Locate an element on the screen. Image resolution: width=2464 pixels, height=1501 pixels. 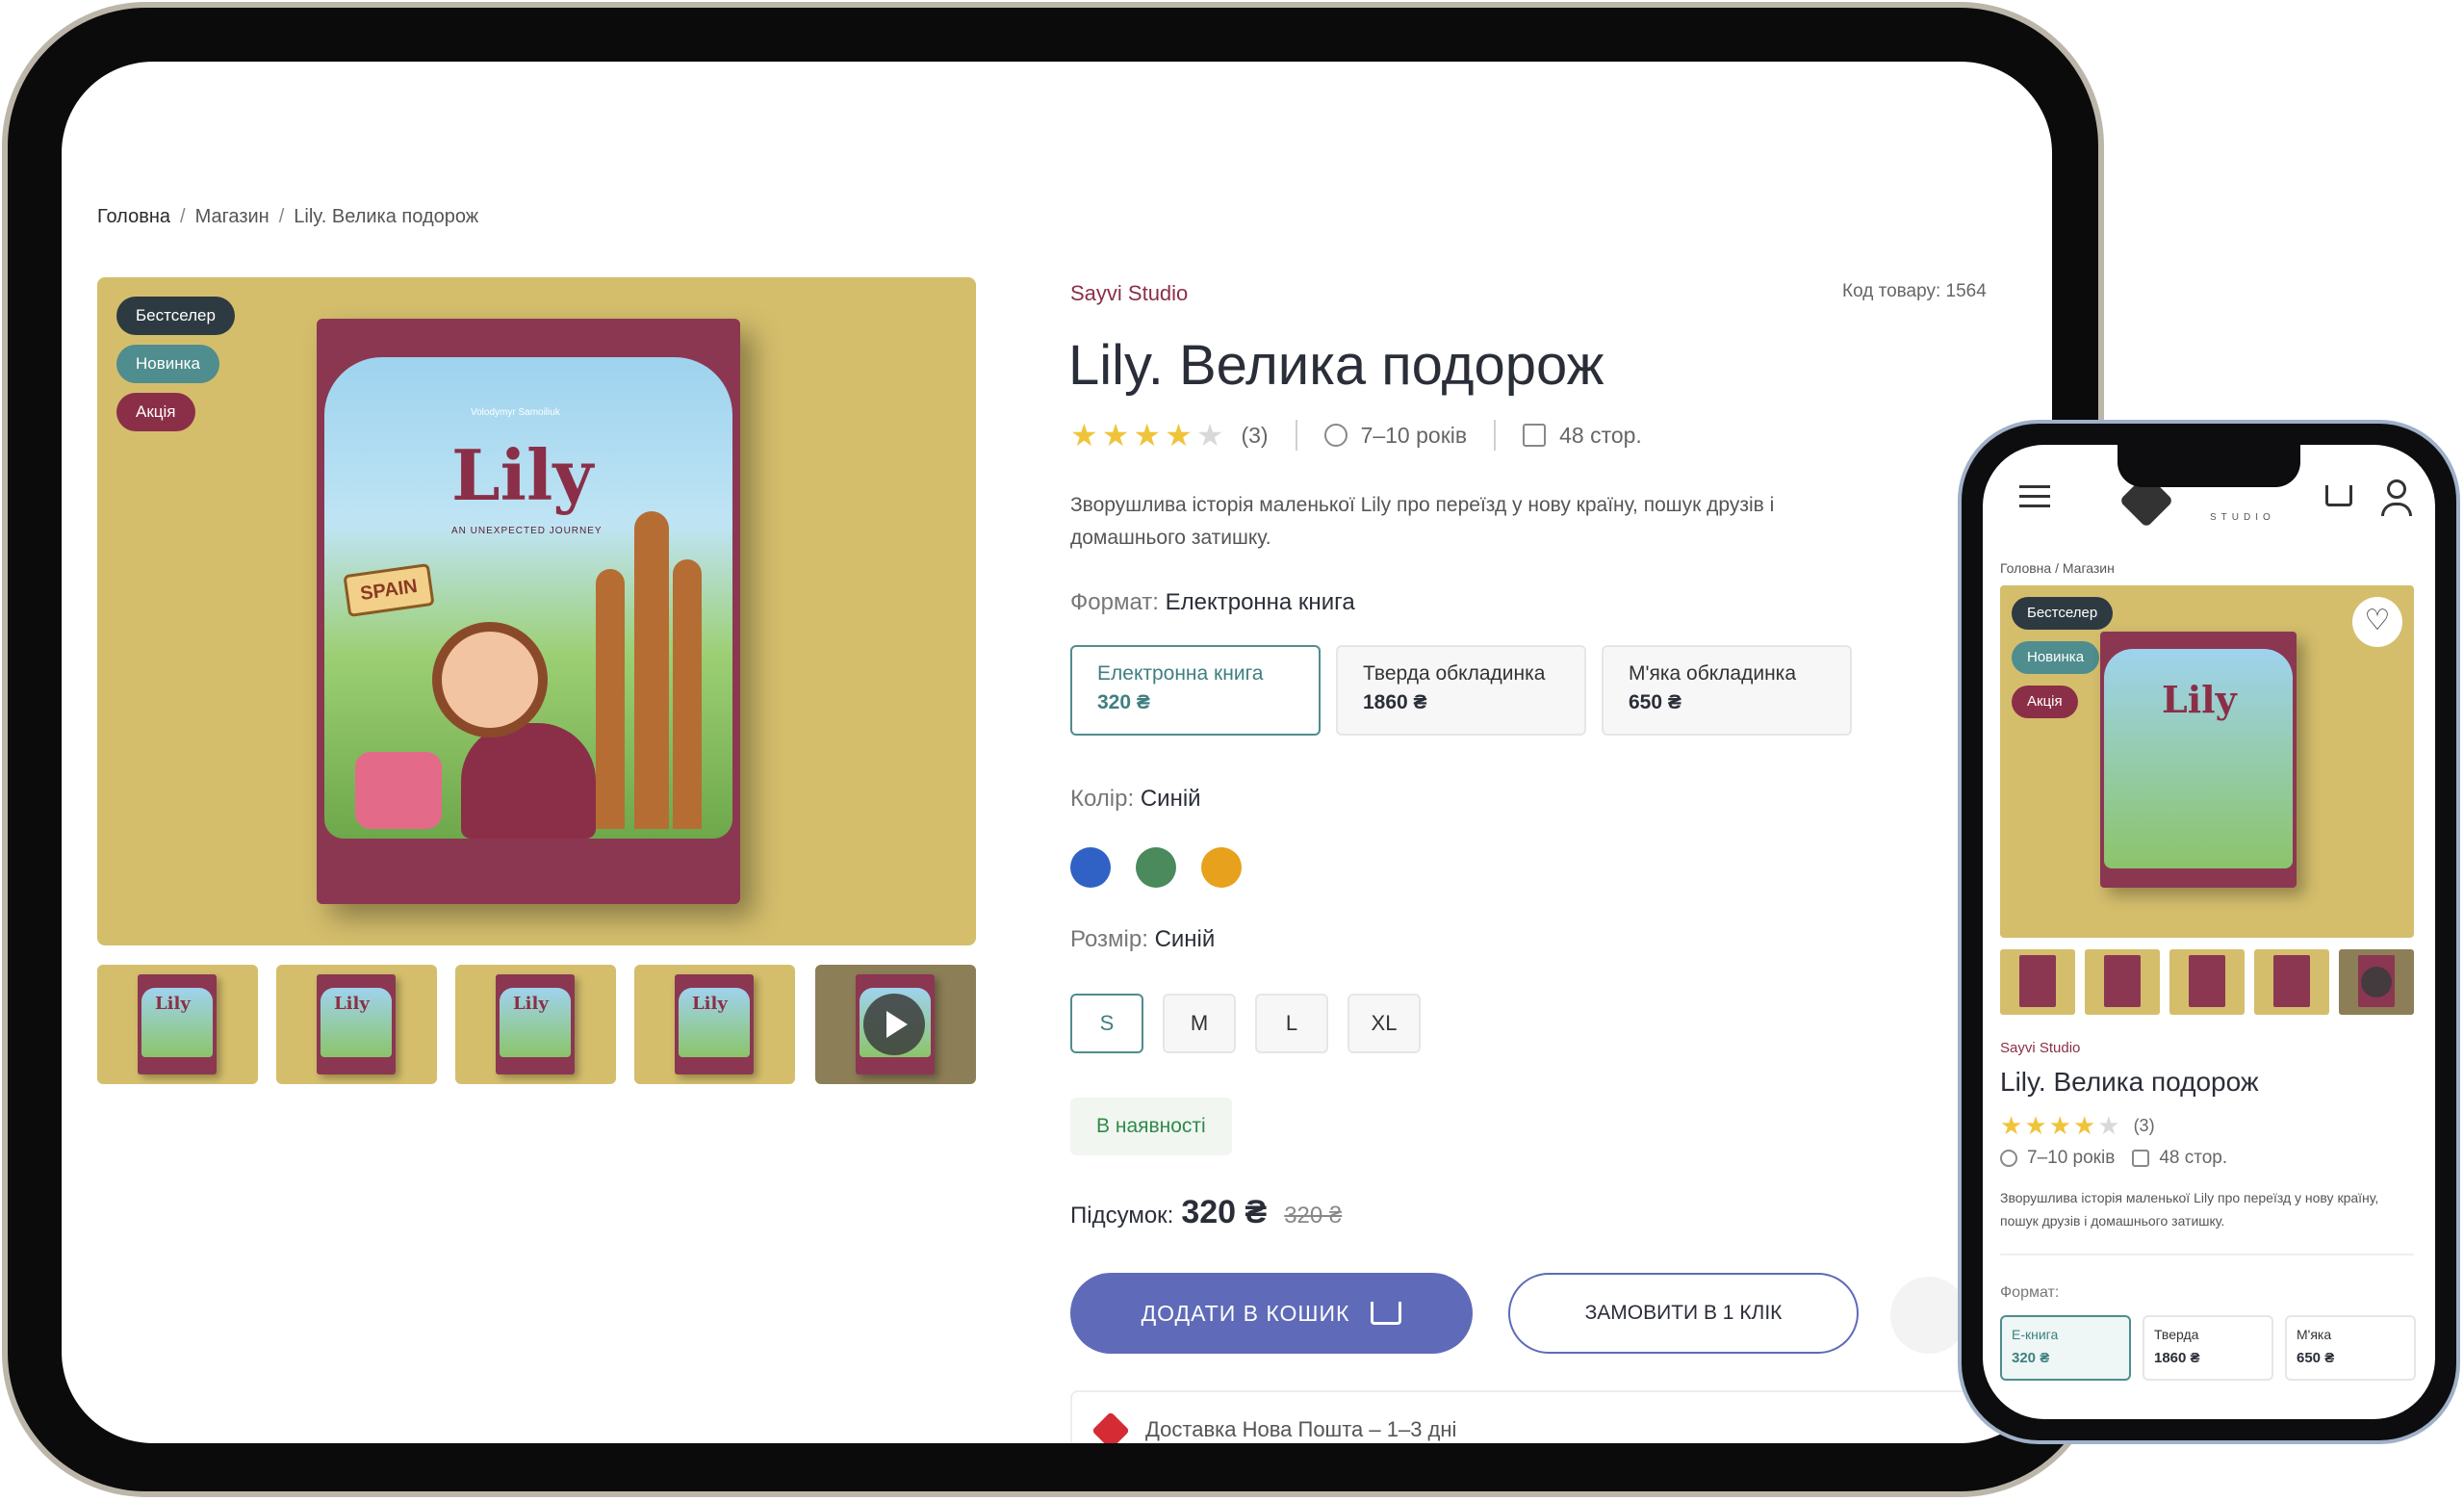
age-range: 7–10 років is located at coordinates (1414, 435).